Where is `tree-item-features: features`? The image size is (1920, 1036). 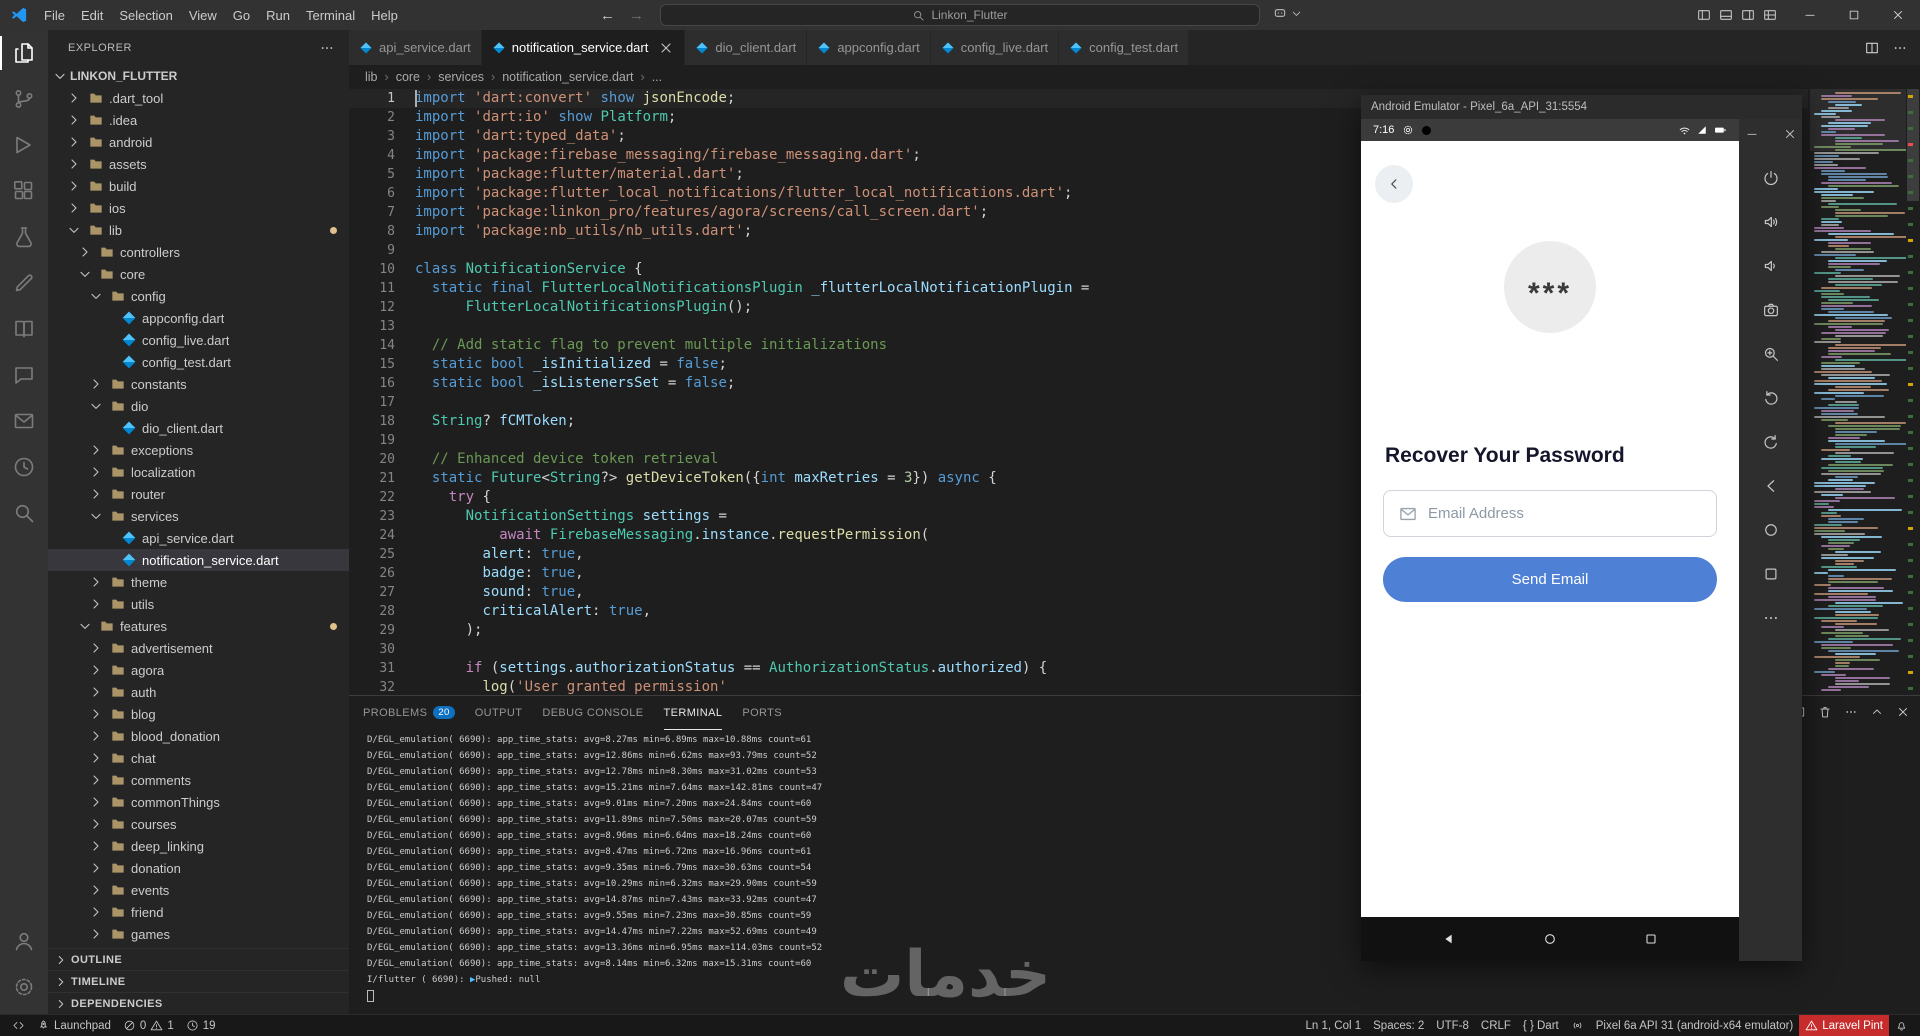 tree-item-features: features is located at coordinates (198, 626).